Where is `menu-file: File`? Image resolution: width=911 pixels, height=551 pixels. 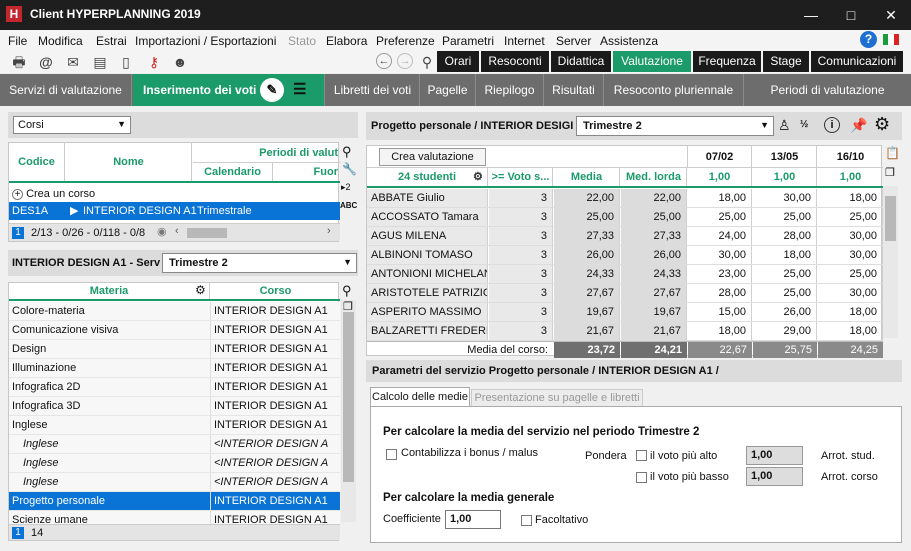 menu-file: File is located at coordinates (17, 41).